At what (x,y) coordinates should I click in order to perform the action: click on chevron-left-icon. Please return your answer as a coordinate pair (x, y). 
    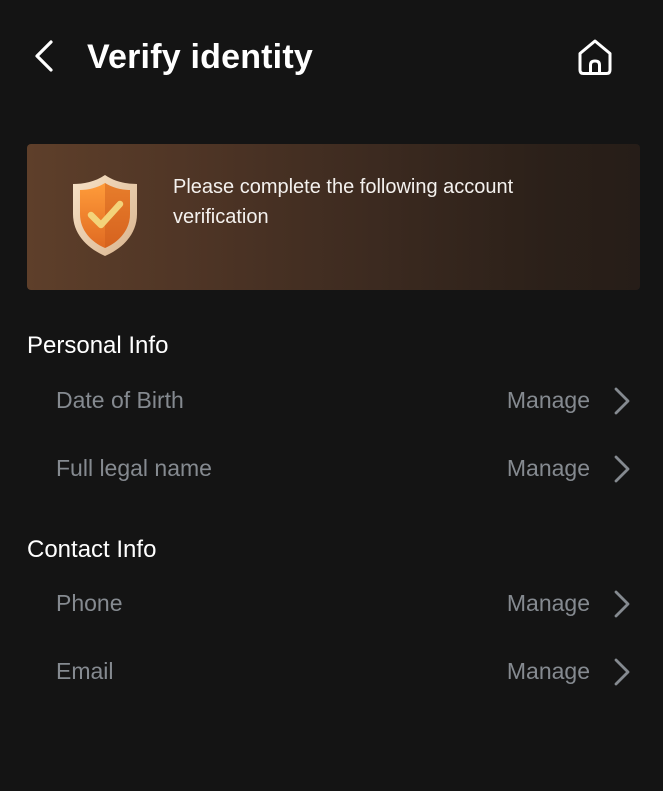
    Looking at the image, I should click on (44, 56).